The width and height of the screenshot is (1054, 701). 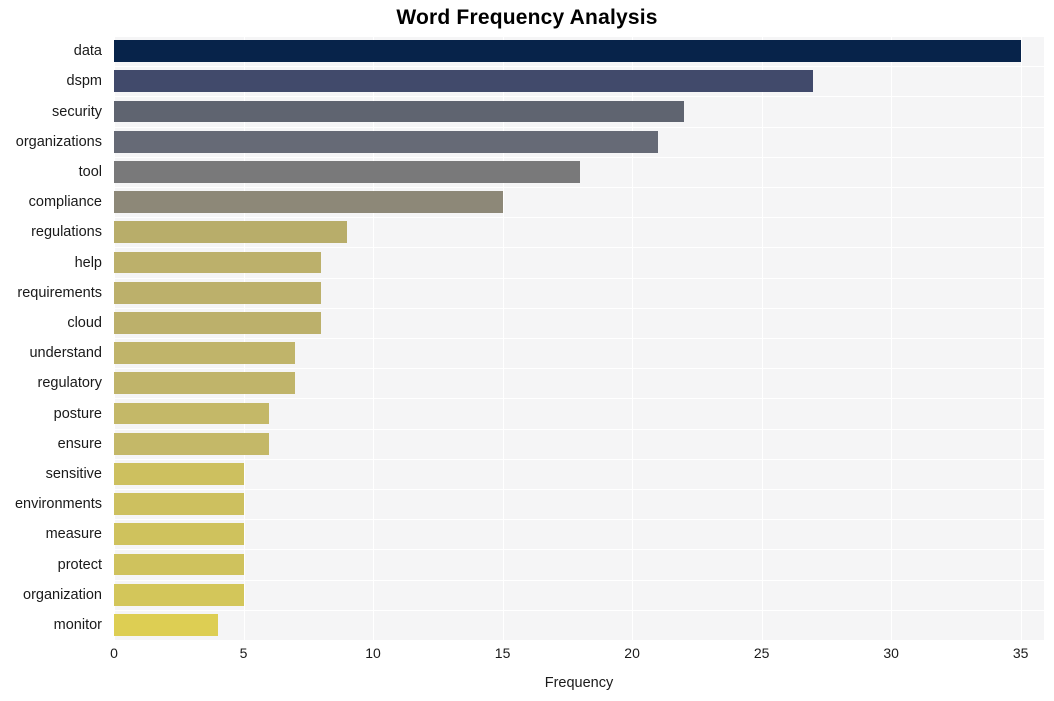 I want to click on x-tick-label: 35, so click(x=1020, y=653).